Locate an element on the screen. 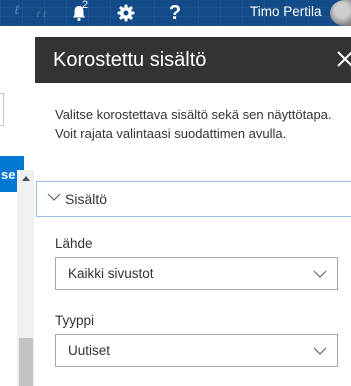 Image resolution: width=351 pixels, height=386 pixels. panel-title: Korostettu sisältö is located at coordinates (130, 60).